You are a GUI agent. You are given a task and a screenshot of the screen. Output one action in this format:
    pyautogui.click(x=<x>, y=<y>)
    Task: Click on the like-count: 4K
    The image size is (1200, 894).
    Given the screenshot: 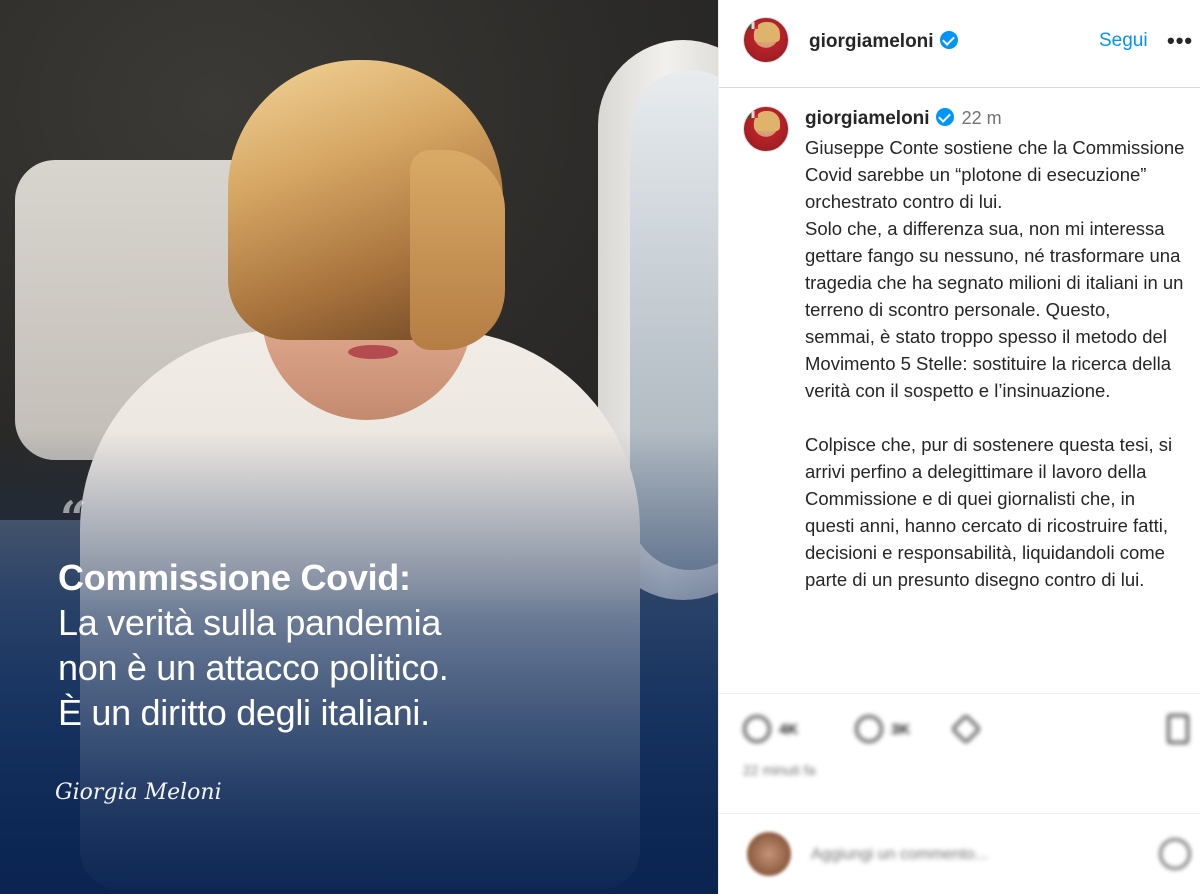 What is the action you would take?
    pyautogui.click(x=789, y=729)
    